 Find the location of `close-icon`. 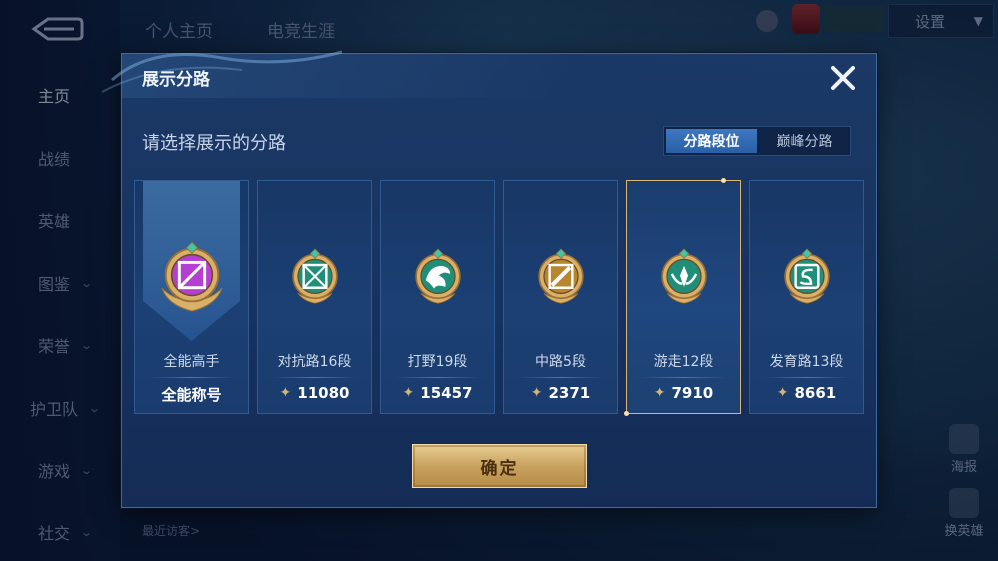

close-icon is located at coordinates (843, 78).